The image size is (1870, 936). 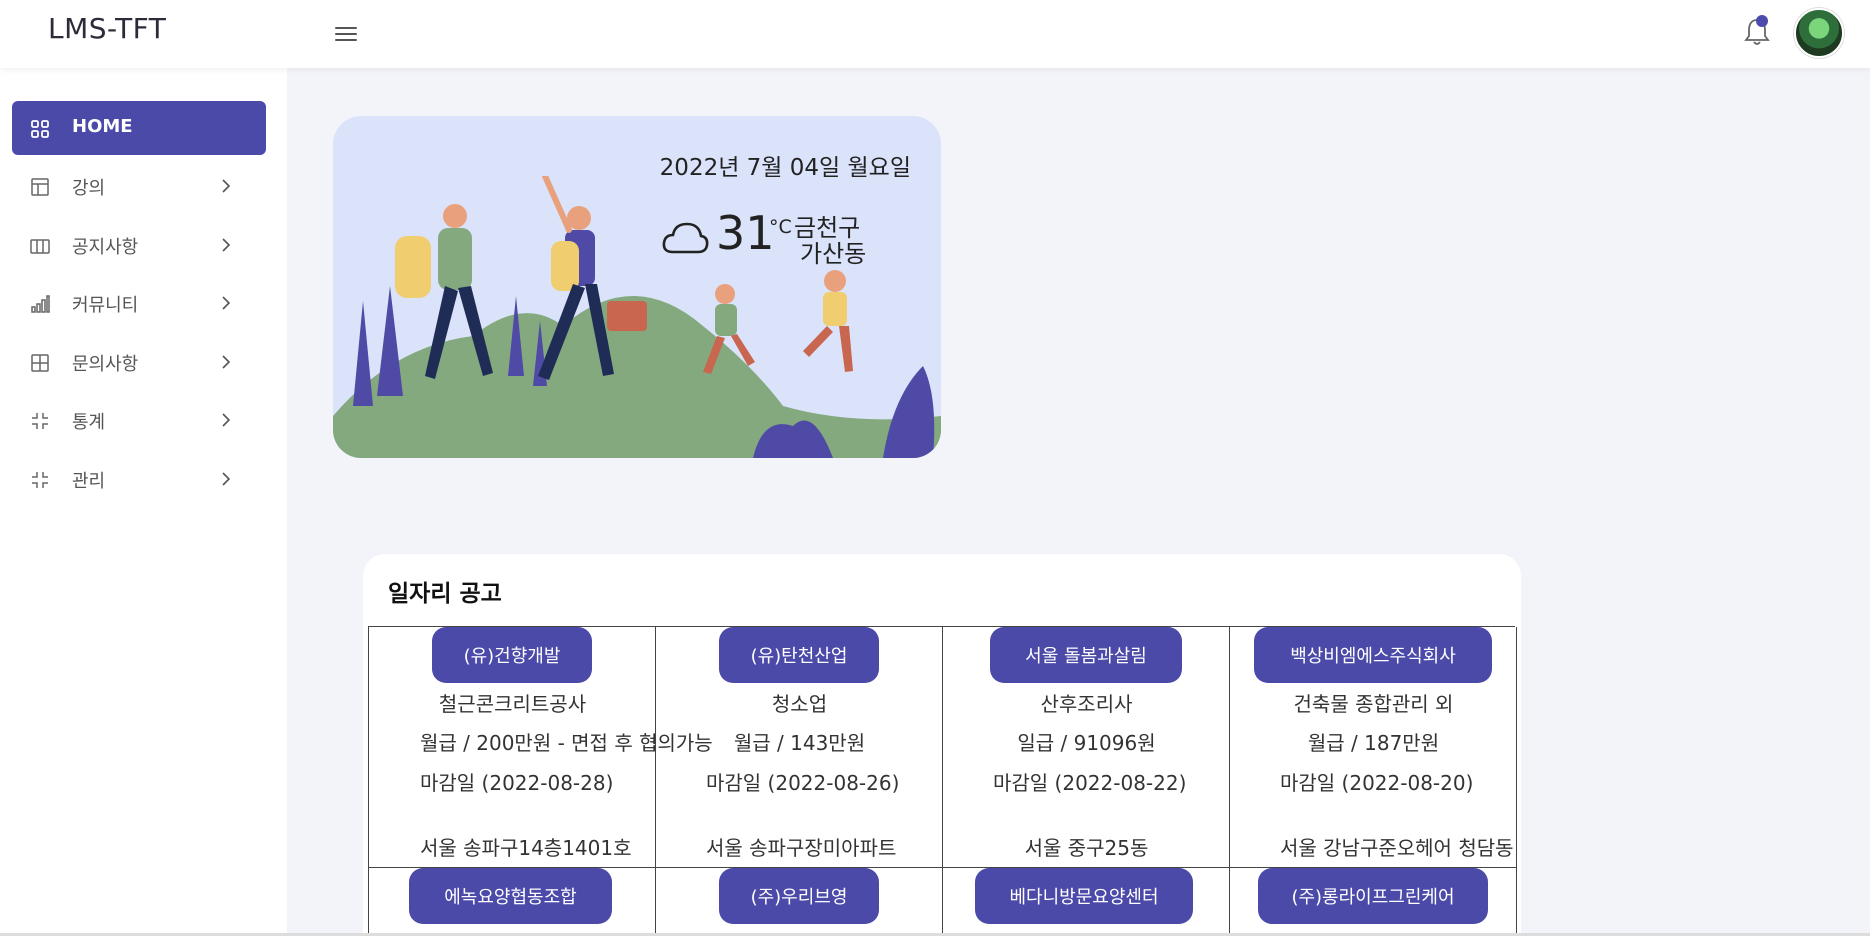 What do you see at coordinates (40, 363) in the screenshot?
I see `table-icon` at bounding box center [40, 363].